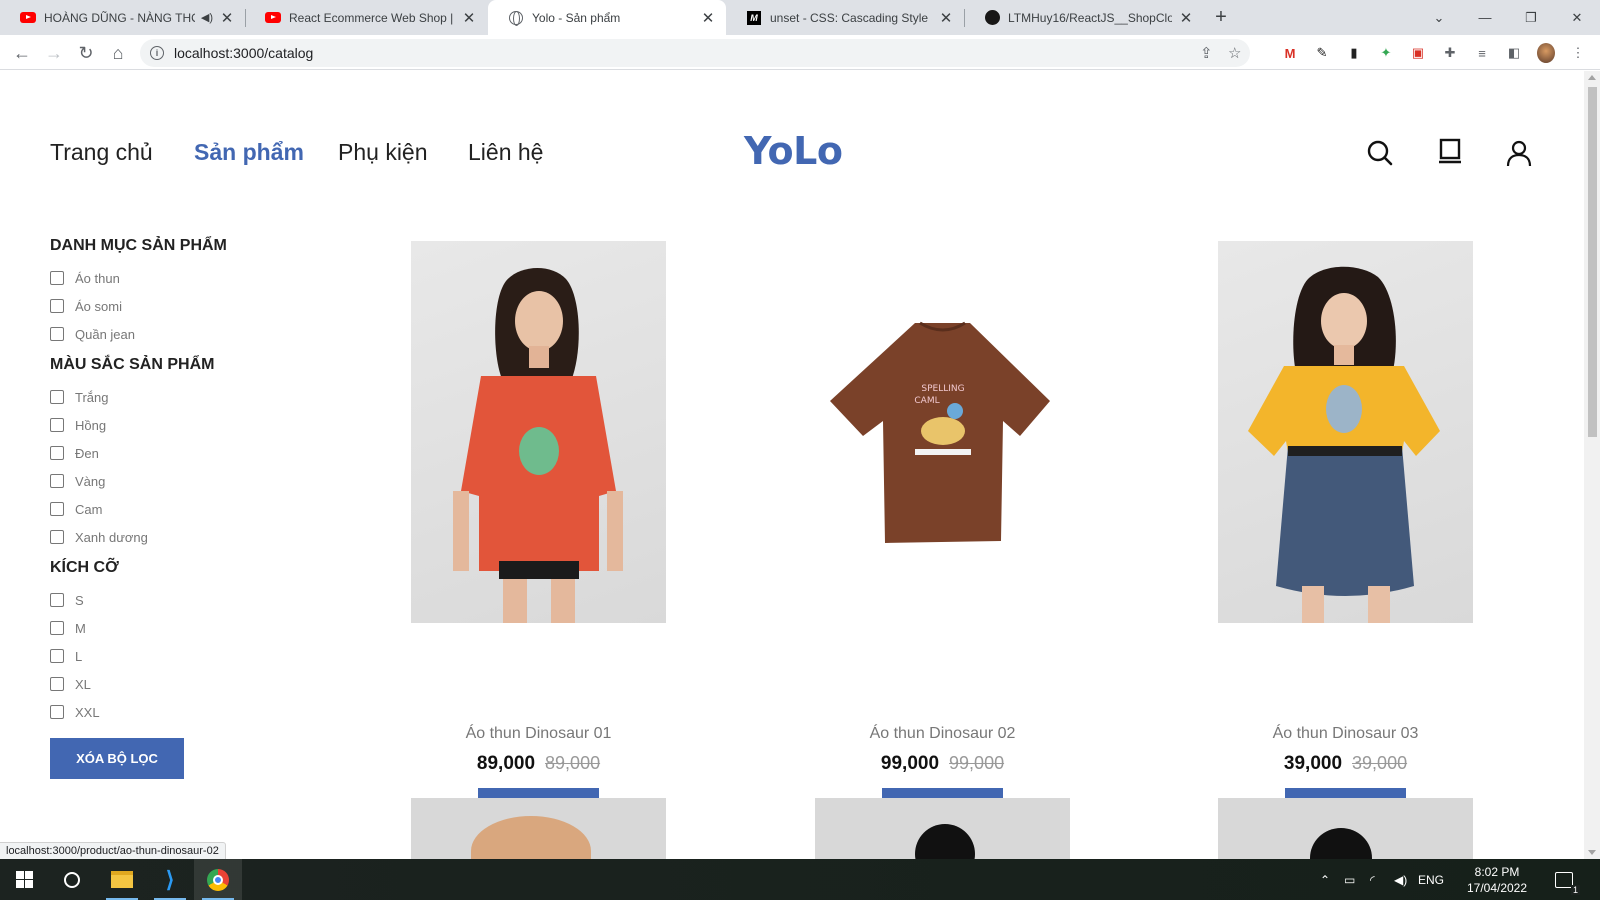  I want to click on product-image: SPELLING CAML, so click(942, 432).